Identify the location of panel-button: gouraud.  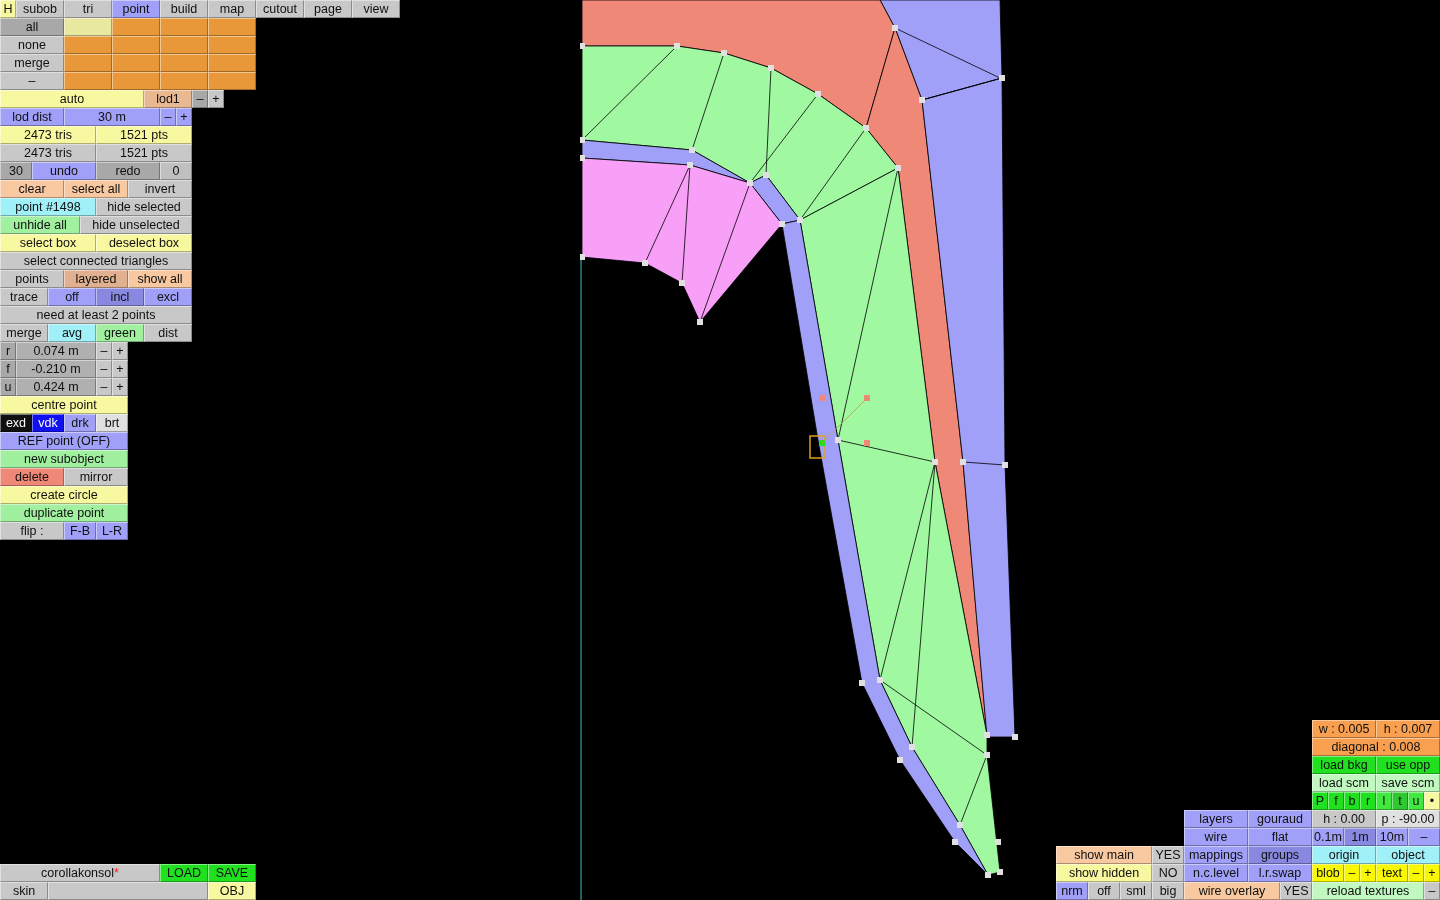
(1280, 819).